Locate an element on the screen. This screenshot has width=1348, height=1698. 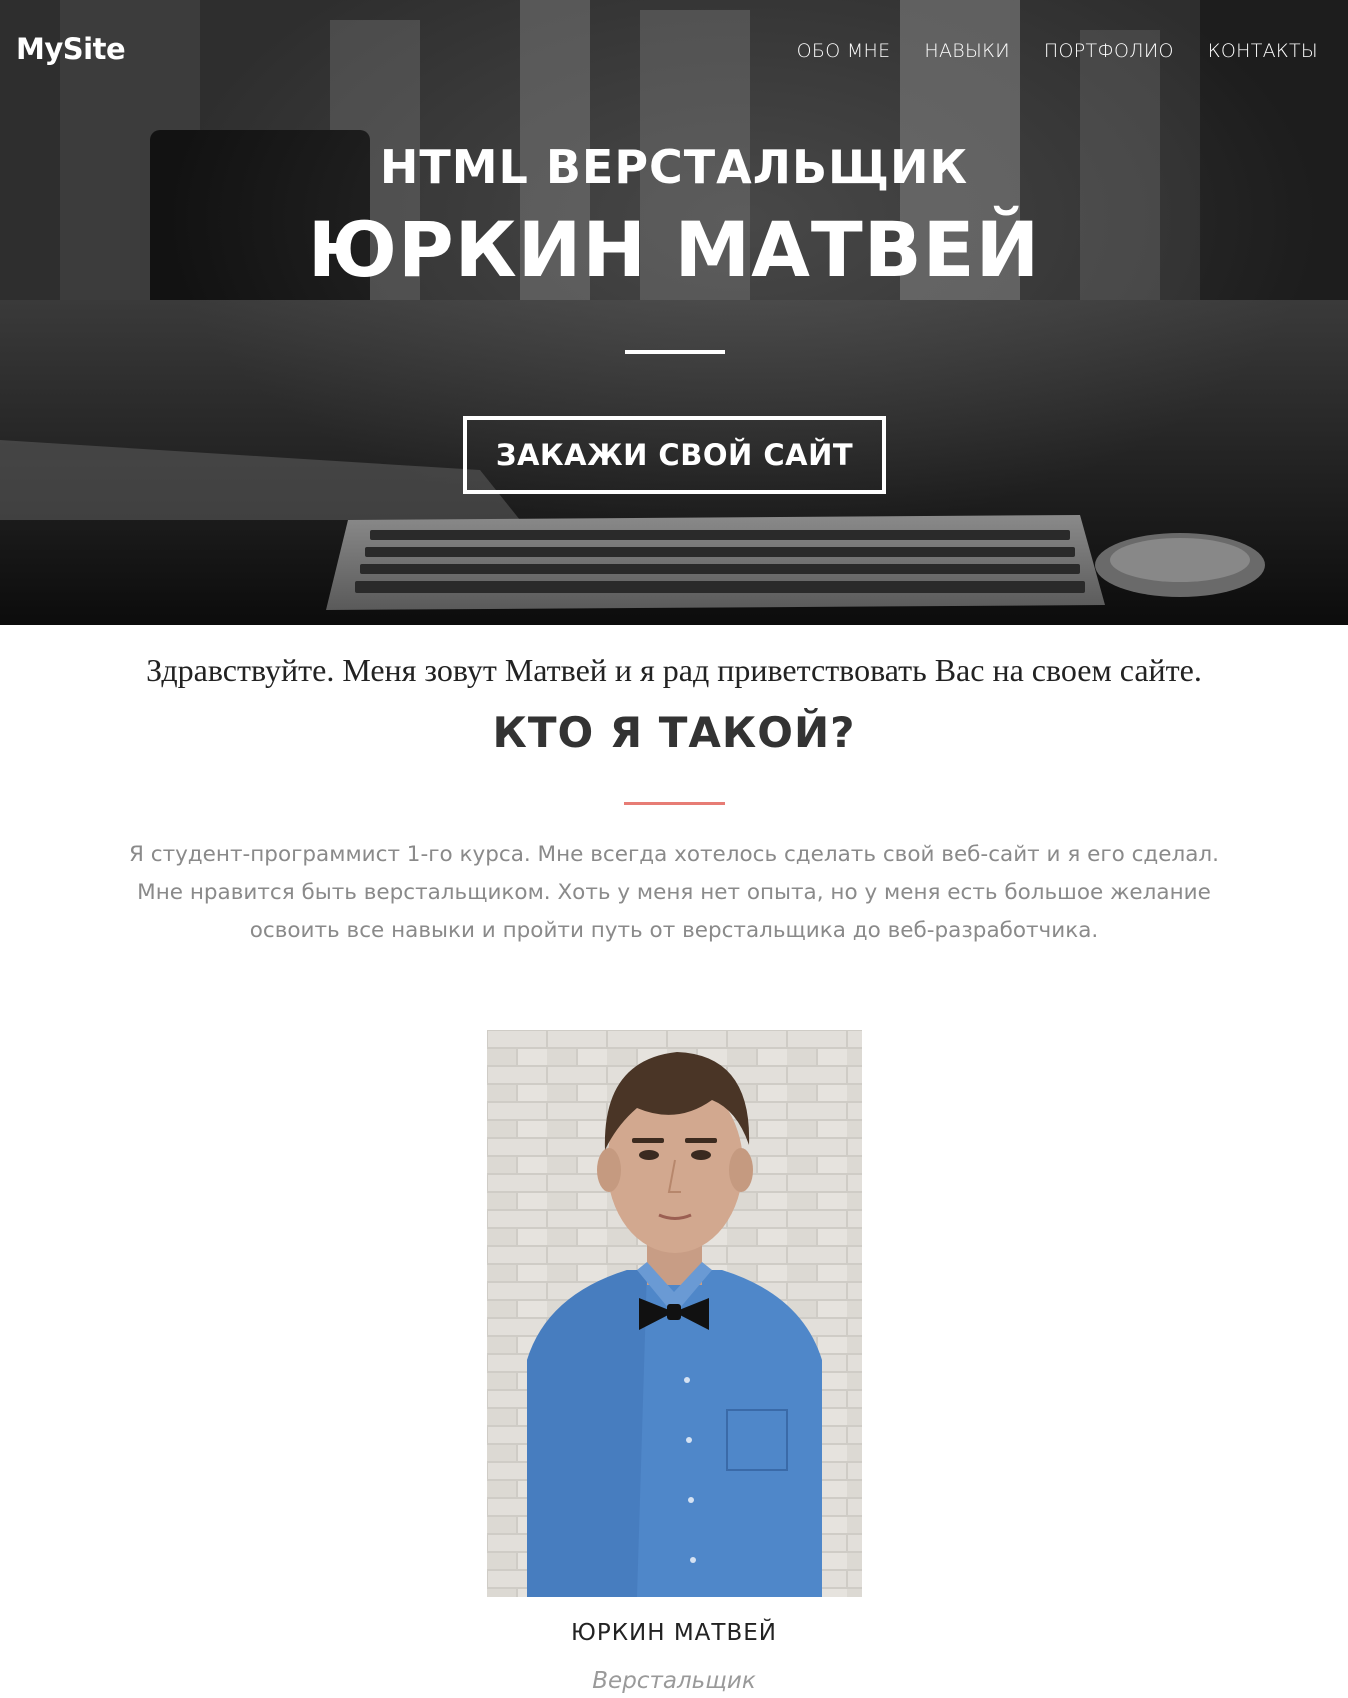
hero-divider is located at coordinates (675, 352).